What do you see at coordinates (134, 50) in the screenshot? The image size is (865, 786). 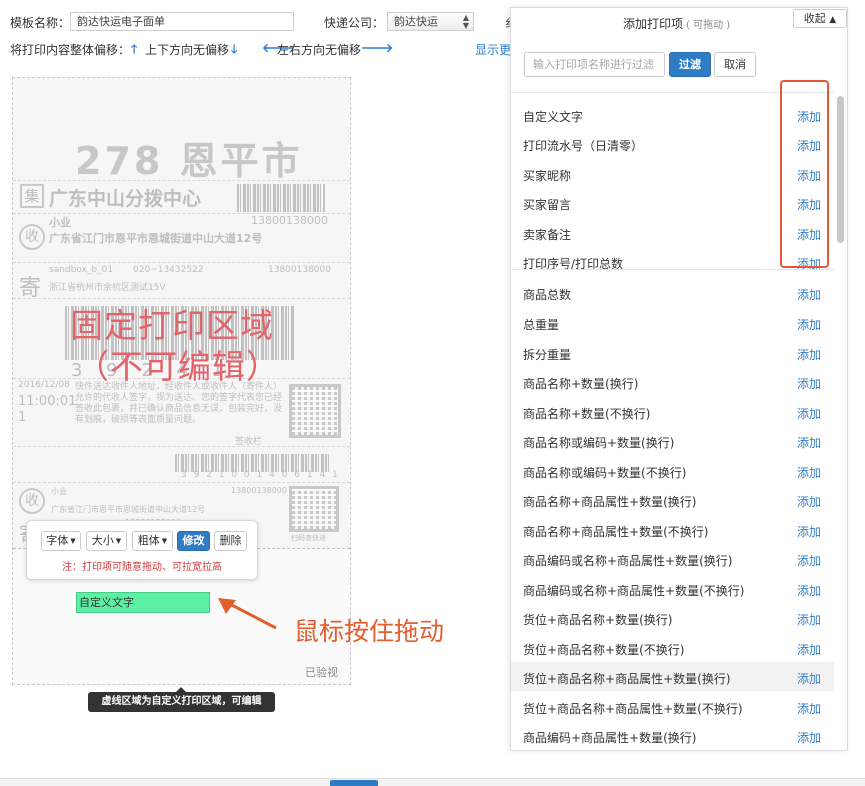 I see `arrow-up-icon: 🡑` at bounding box center [134, 50].